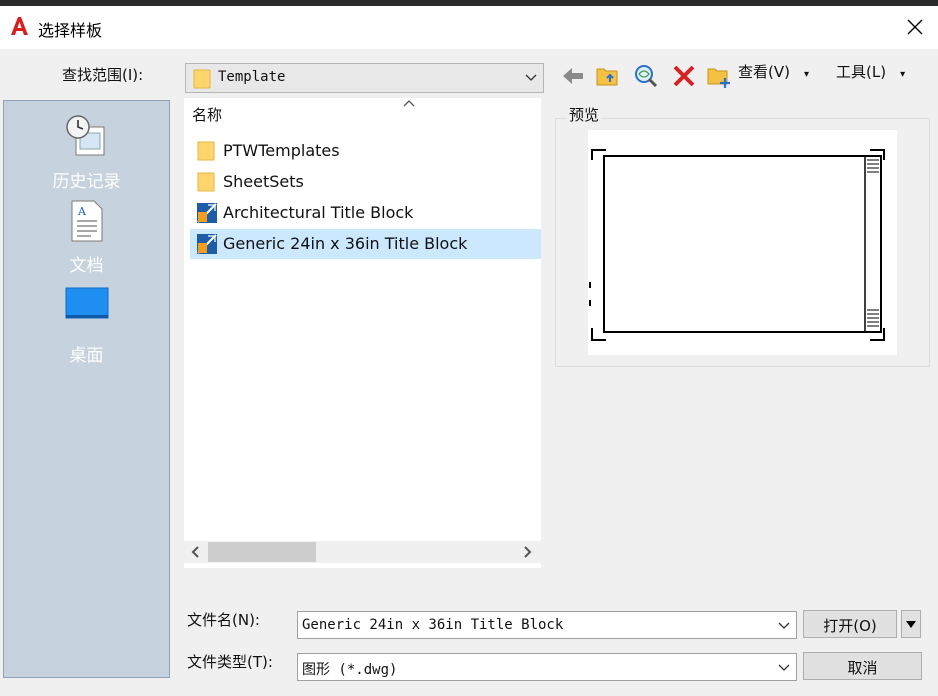  Describe the element at coordinates (527, 552) in the screenshot. I see `scroll-right-icon` at that location.